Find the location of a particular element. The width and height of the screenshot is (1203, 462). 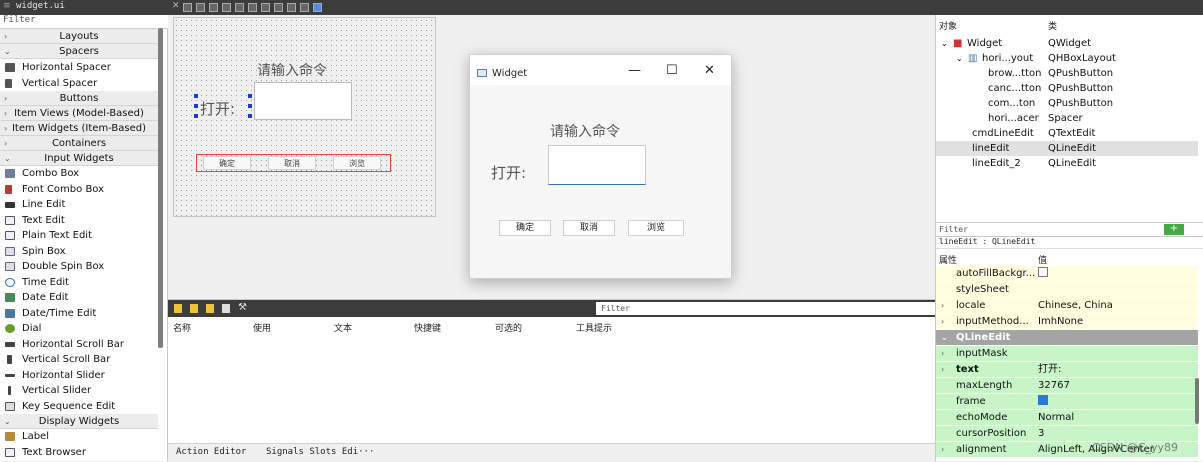

widget-item: Horizontal Slider is located at coordinates (79, 376).